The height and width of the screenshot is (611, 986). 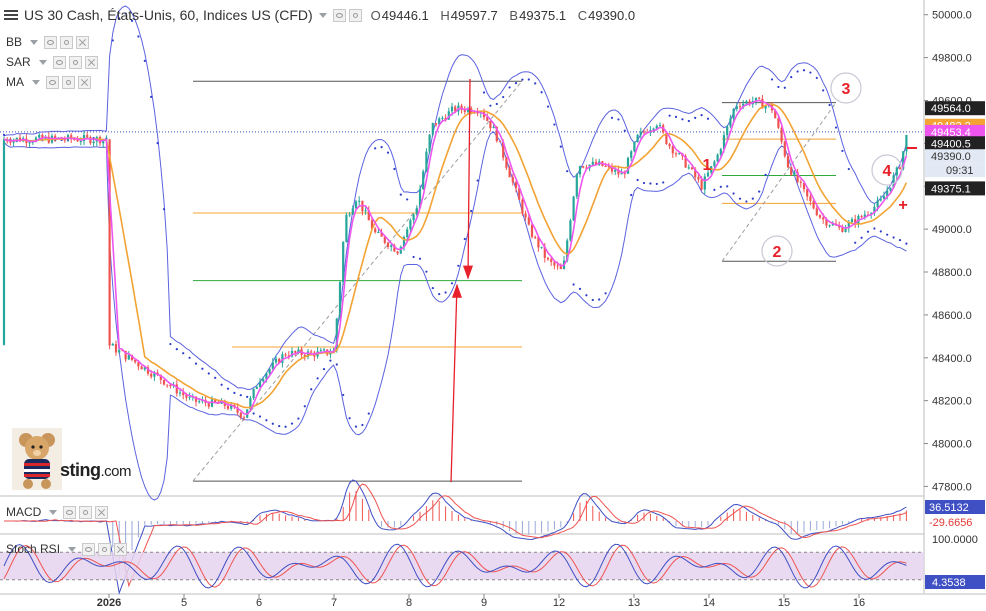 I want to click on indicator-stoch-rsi: Stoch RSI, so click(x=68, y=549).